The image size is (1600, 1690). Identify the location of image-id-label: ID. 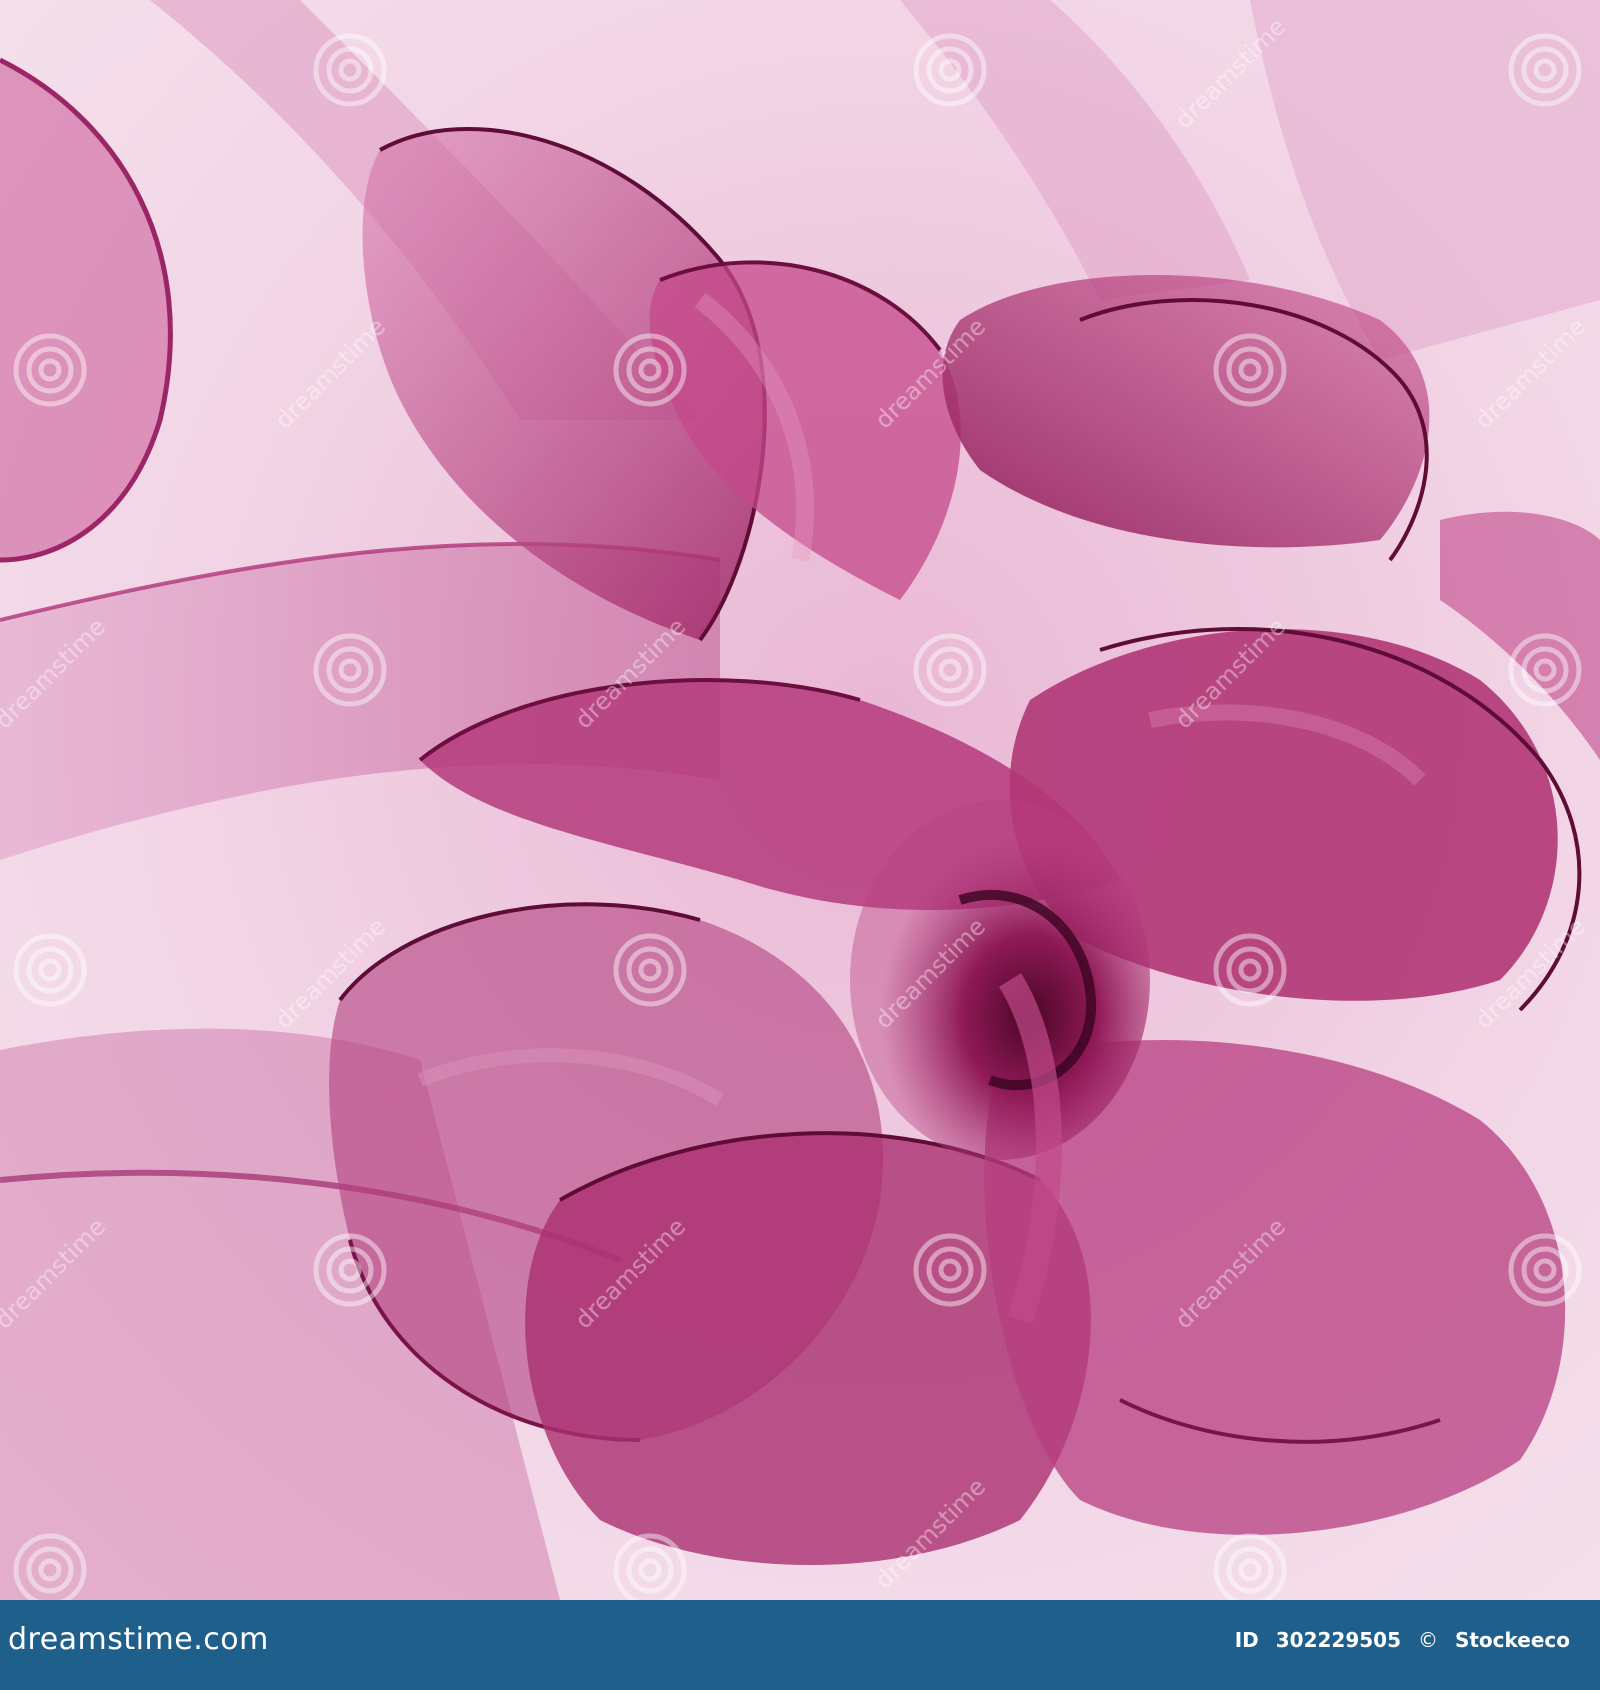
(1246, 1640).